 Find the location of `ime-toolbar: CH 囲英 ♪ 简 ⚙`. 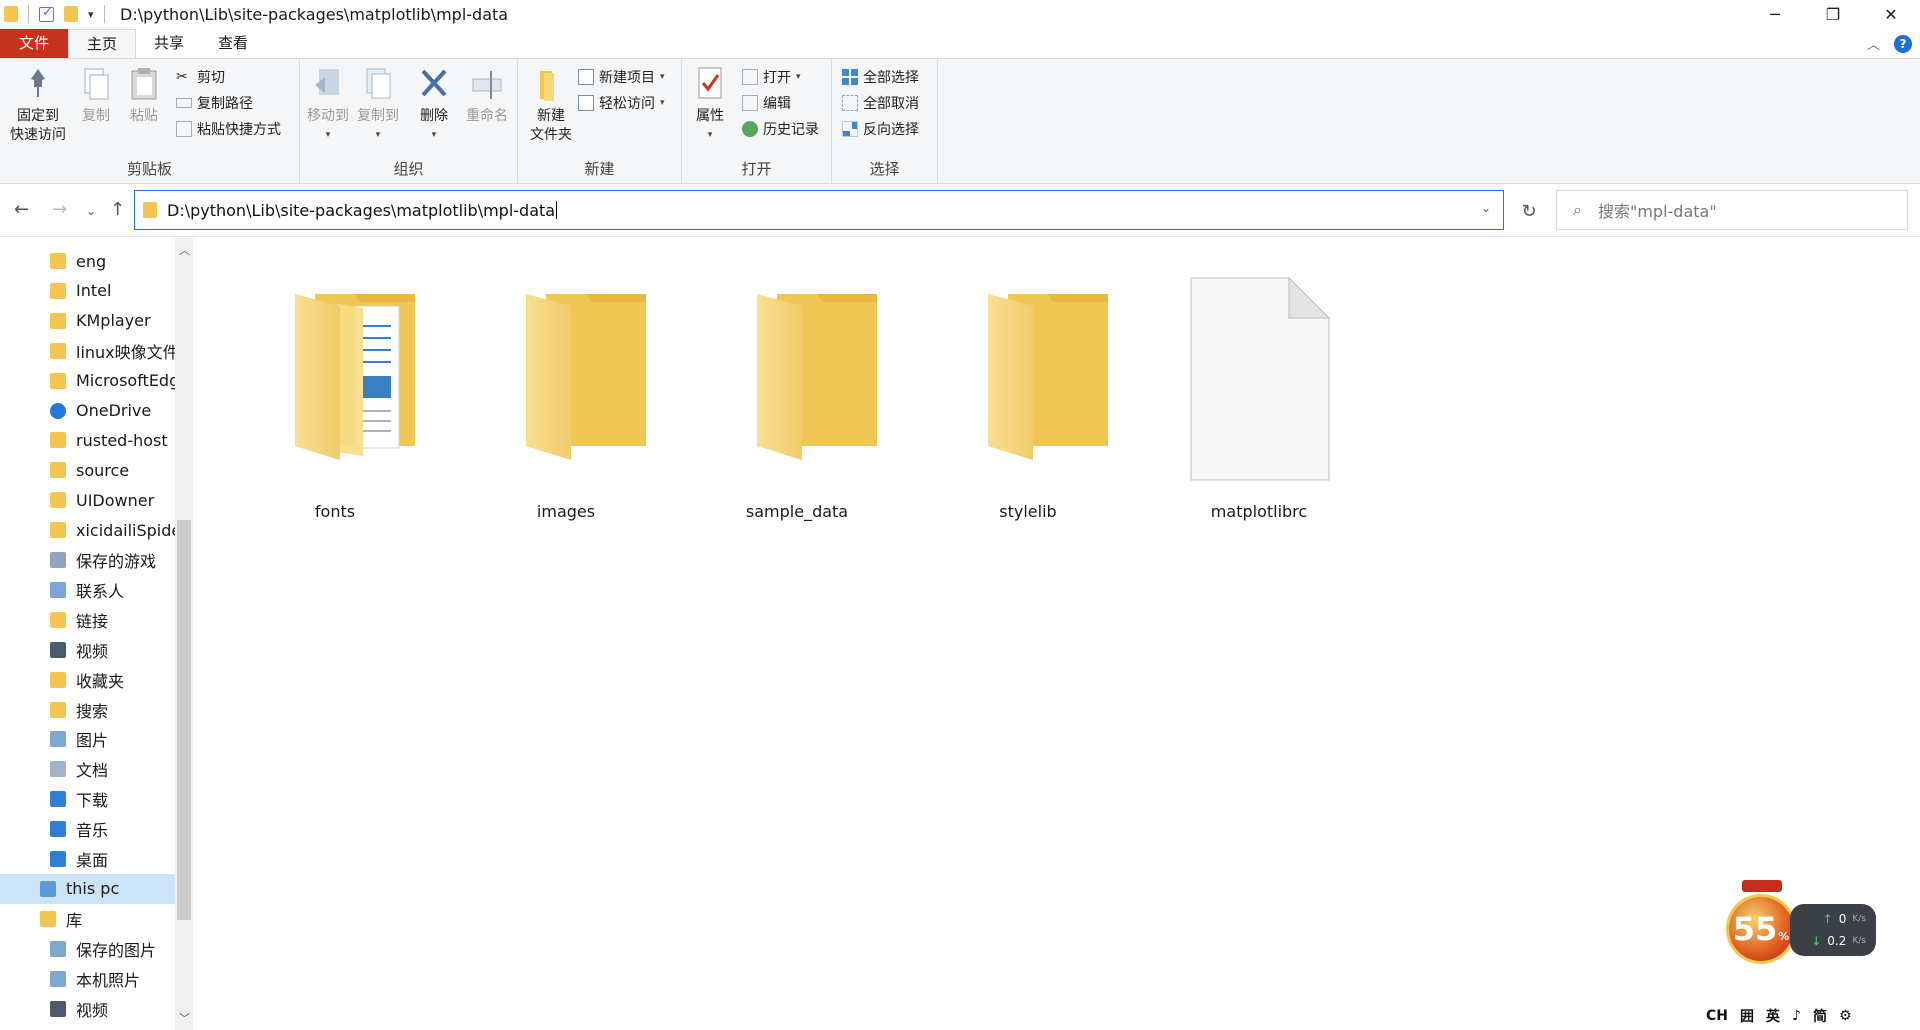

ime-toolbar: CH 囲英 ♪ 简 ⚙ is located at coordinates (1779, 1016).